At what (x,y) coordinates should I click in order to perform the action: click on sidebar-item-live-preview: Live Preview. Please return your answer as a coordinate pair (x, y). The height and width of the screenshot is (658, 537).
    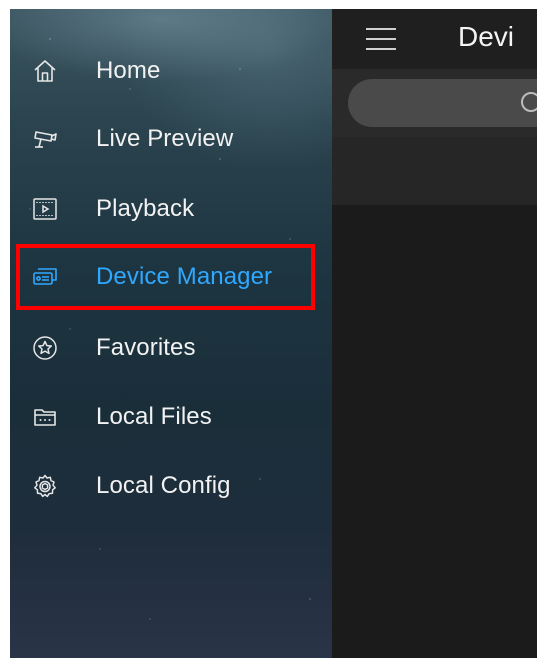
    Looking at the image, I should click on (171, 139).